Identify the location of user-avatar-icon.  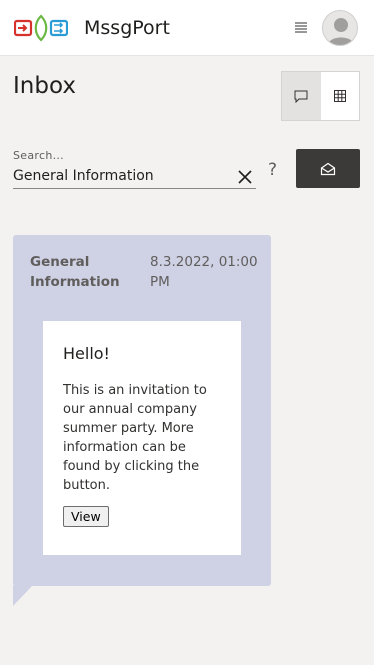
(341, 31).